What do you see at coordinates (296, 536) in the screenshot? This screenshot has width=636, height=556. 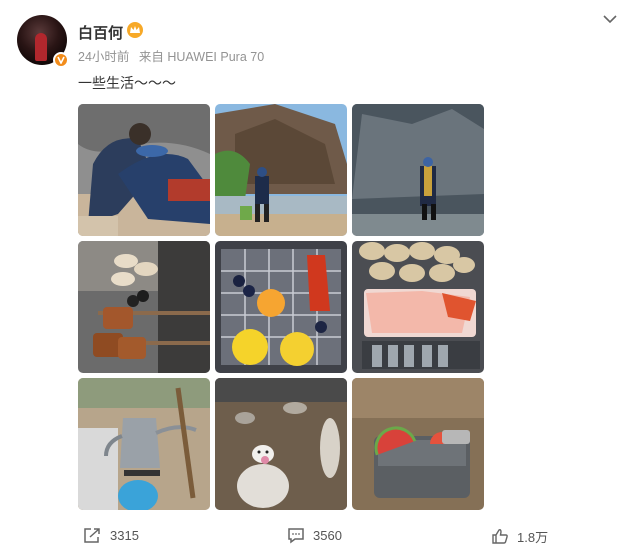 I see `comment-icon` at bounding box center [296, 536].